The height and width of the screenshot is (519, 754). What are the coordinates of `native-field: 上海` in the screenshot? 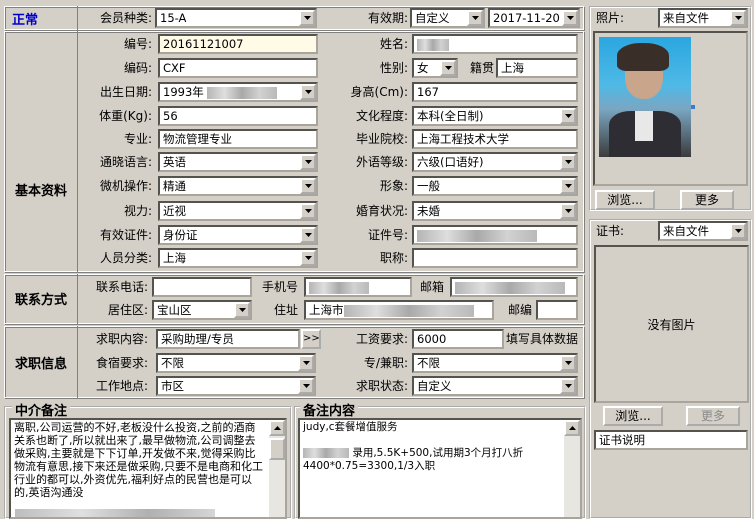 It's located at (537, 68).